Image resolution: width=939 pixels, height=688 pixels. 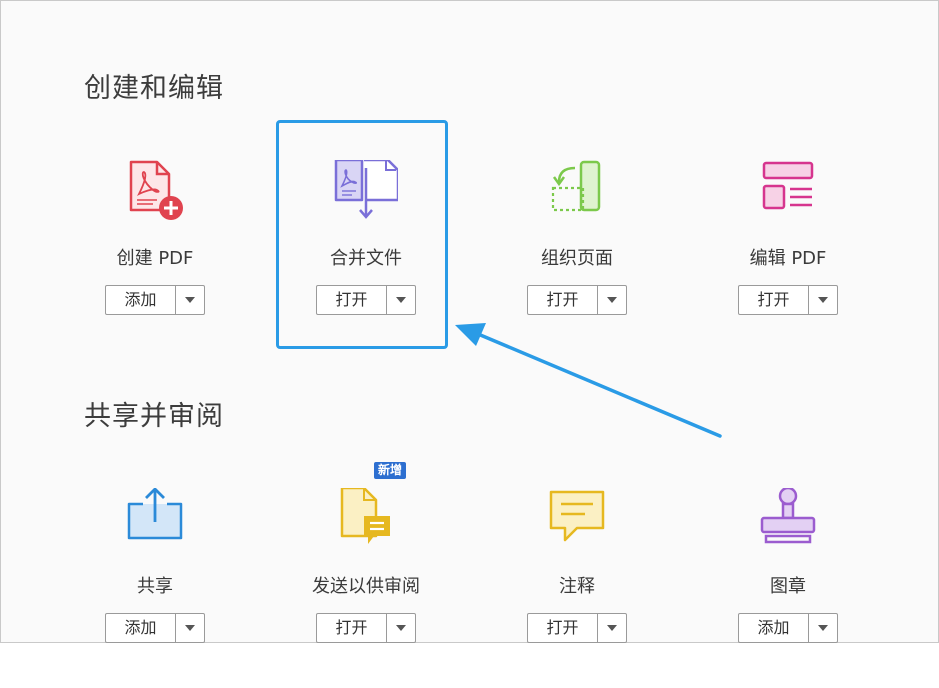 I want to click on annotation-arrow, so click(x=588, y=380).